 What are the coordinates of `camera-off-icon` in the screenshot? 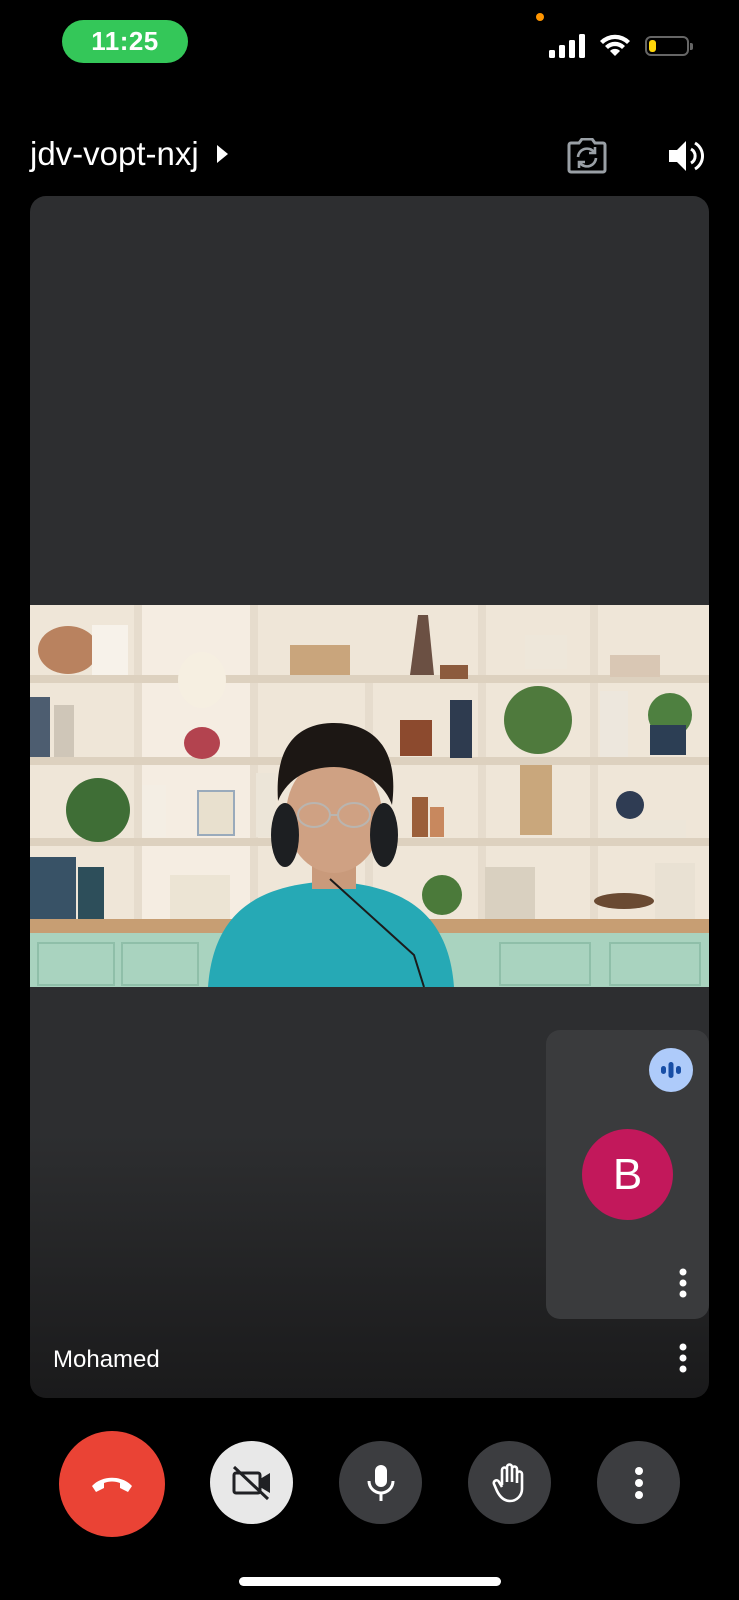 It's located at (251, 1482).